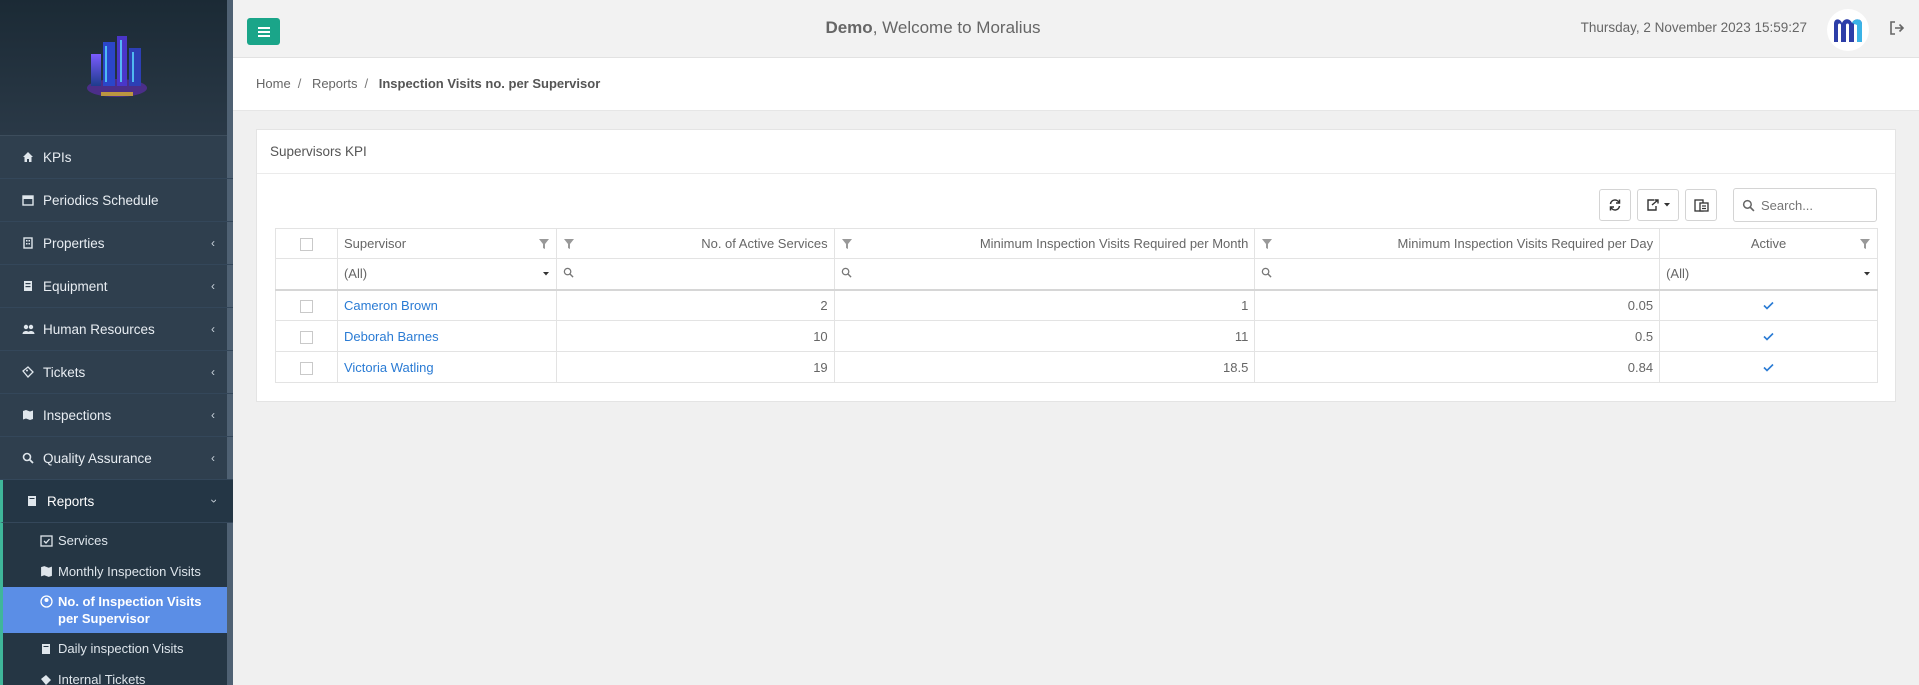  What do you see at coordinates (695, 274) in the screenshot?
I see `filter-active-services-input` at bounding box center [695, 274].